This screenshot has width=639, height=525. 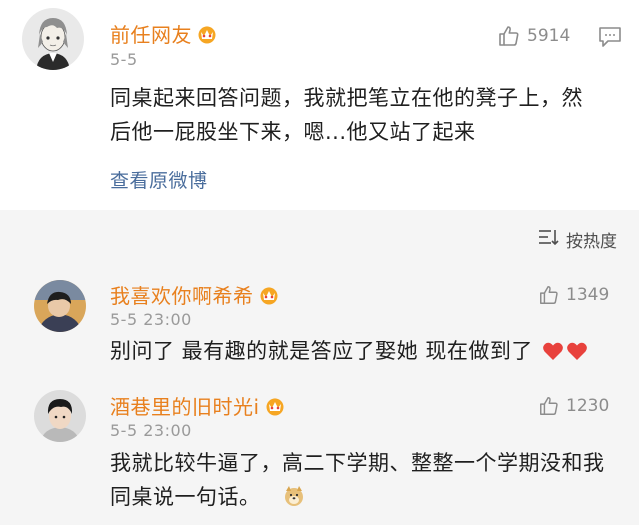 I want to click on reply-like-button: 1230, so click(x=573, y=406).